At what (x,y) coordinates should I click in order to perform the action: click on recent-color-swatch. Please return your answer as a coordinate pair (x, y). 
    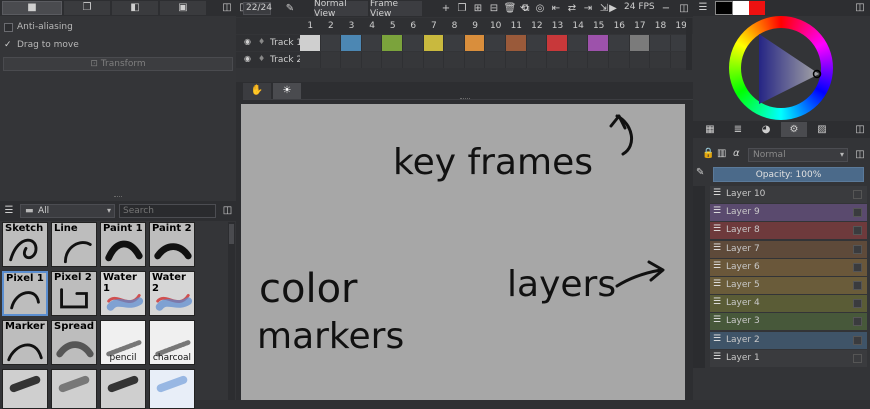
    Looking at the image, I should click on (757, 8).